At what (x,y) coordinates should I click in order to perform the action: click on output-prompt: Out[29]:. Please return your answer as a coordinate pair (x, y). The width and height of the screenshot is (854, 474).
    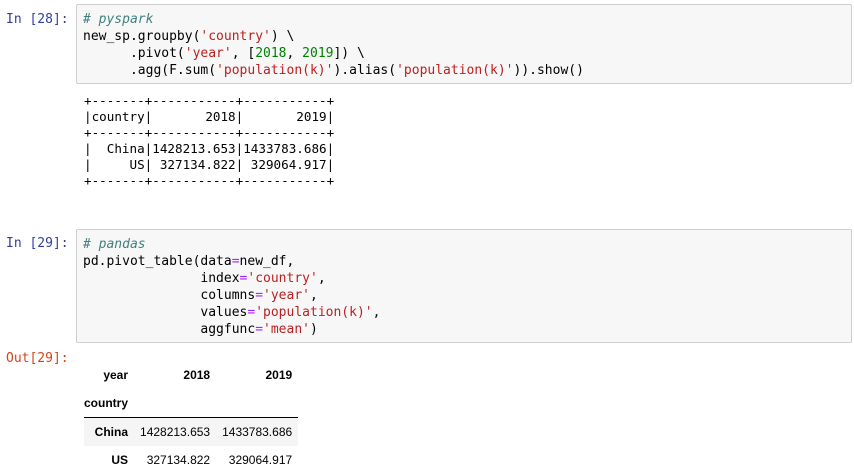
    Looking at the image, I should click on (37, 358).